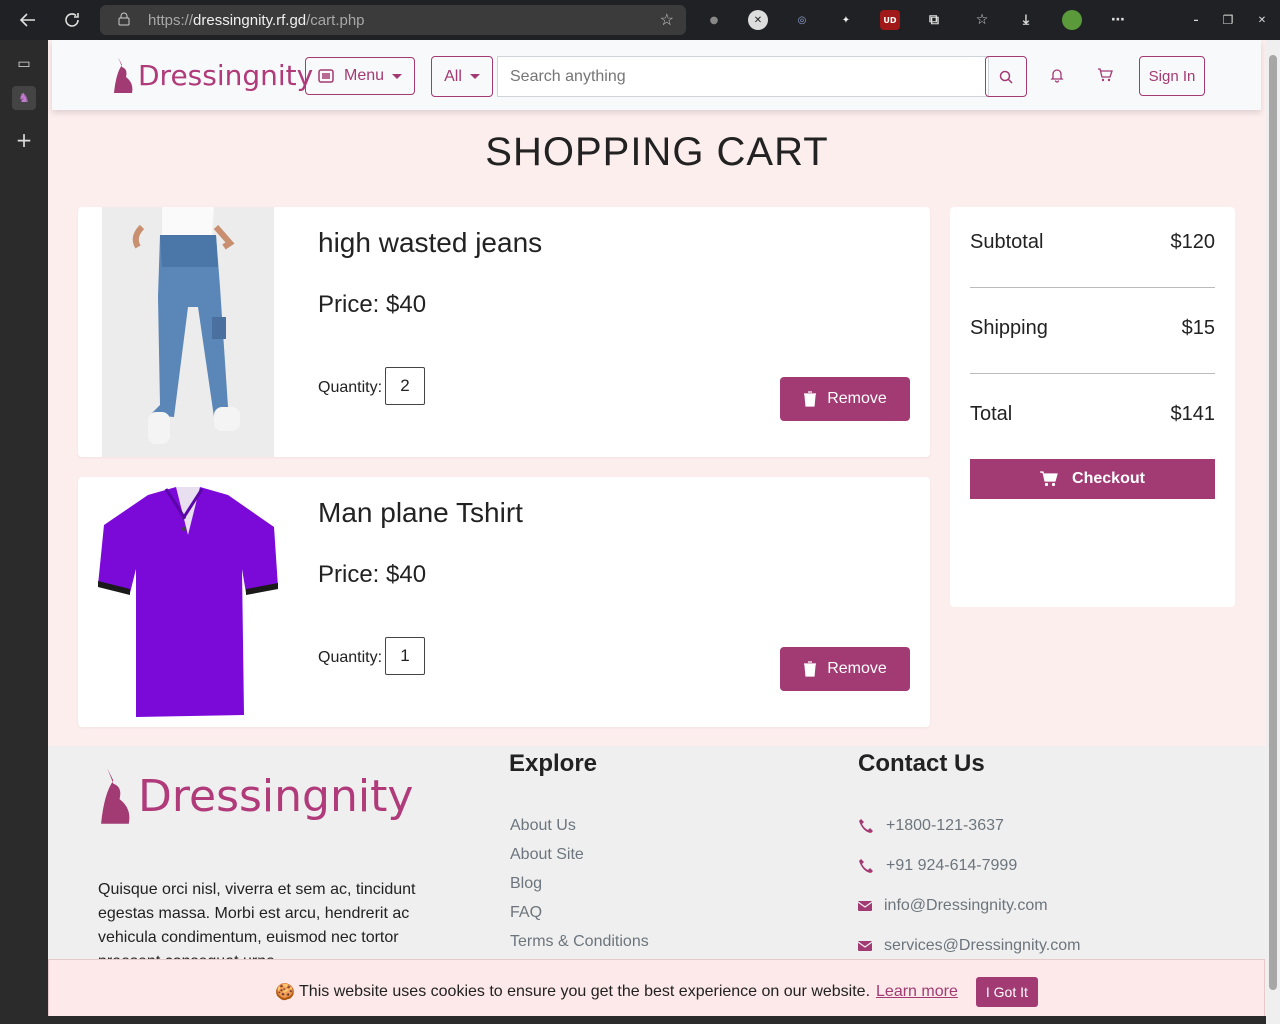  What do you see at coordinates (405, 656) in the screenshot?
I see `quantity-input: 1` at bounding box center [405, 656].